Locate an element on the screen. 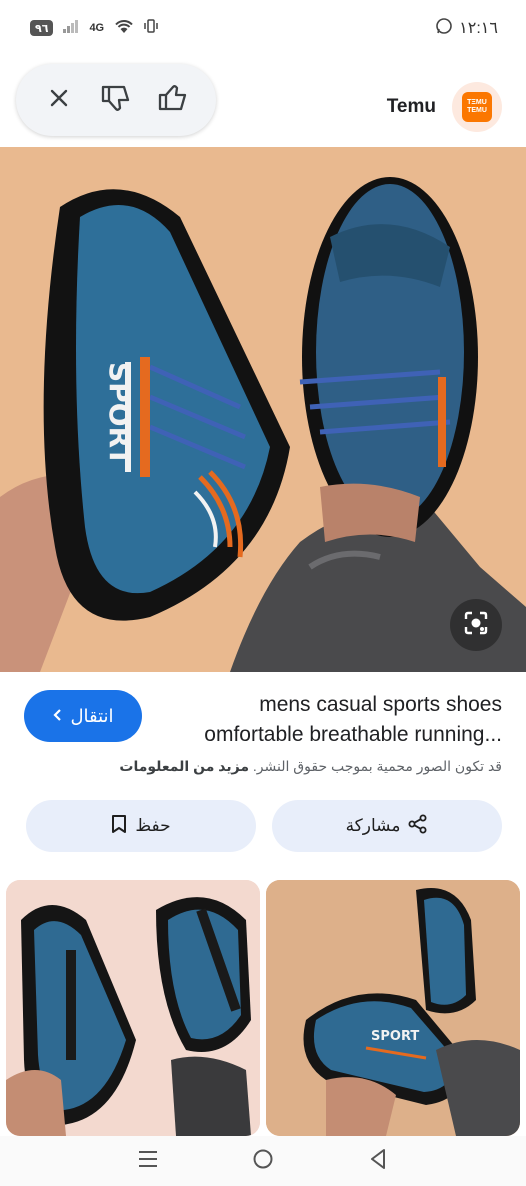 The image size is (526, 1186). close-icon is located at coordinates (59, 100).